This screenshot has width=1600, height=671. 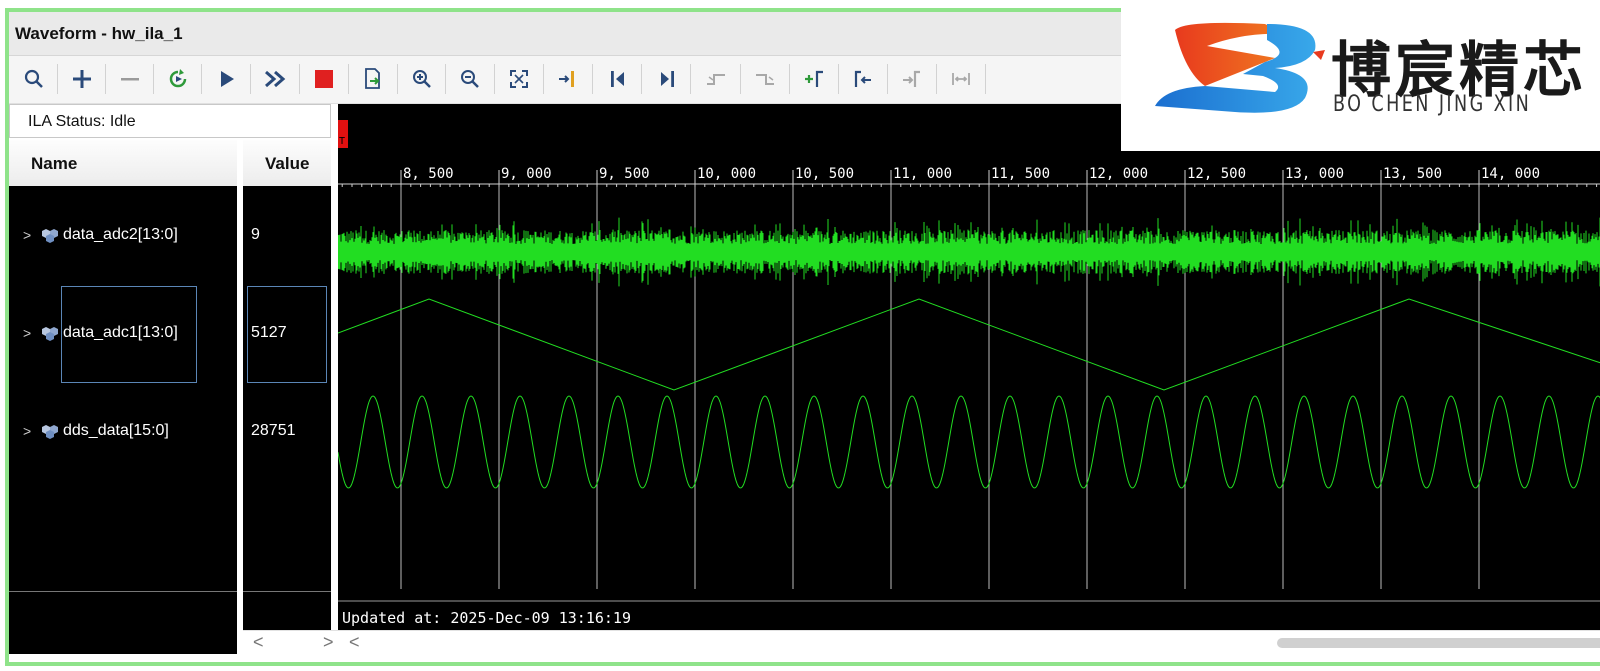 I want to click on name-selection-box, so click(x=129, y=334).